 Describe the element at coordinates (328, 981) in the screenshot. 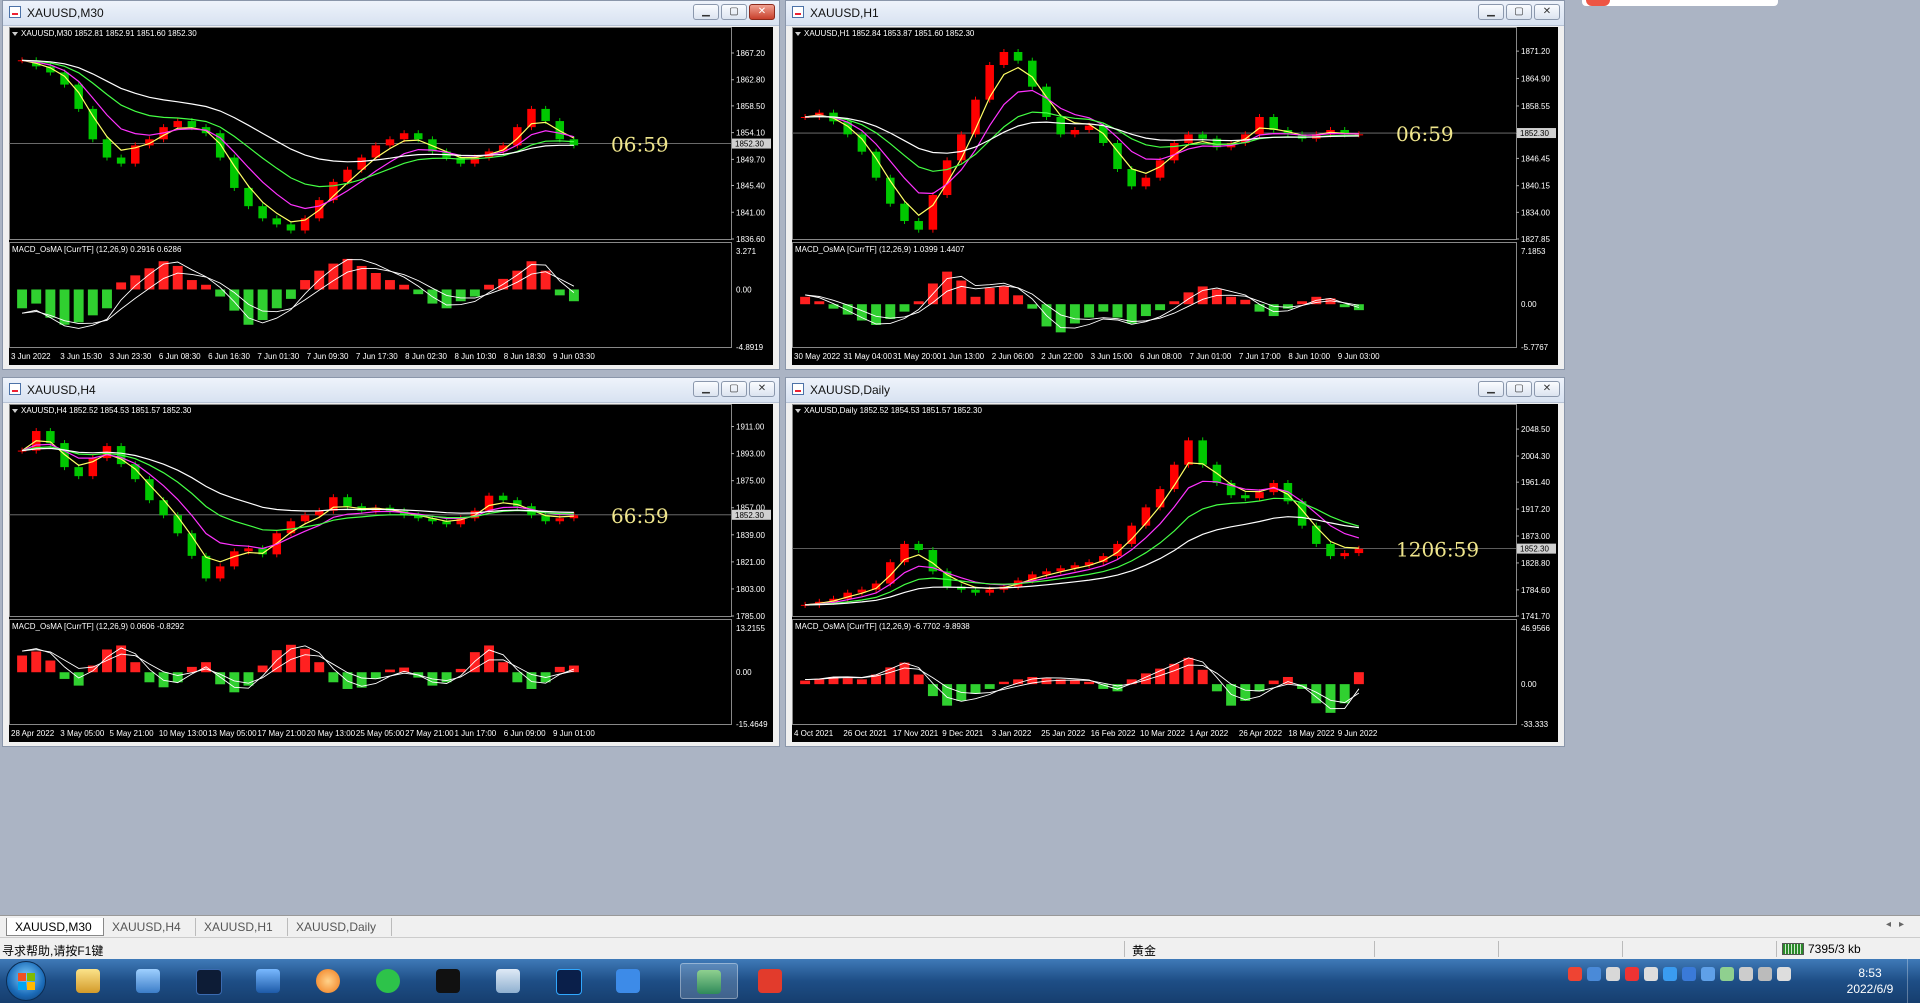

I see `browser-icon` at that location.